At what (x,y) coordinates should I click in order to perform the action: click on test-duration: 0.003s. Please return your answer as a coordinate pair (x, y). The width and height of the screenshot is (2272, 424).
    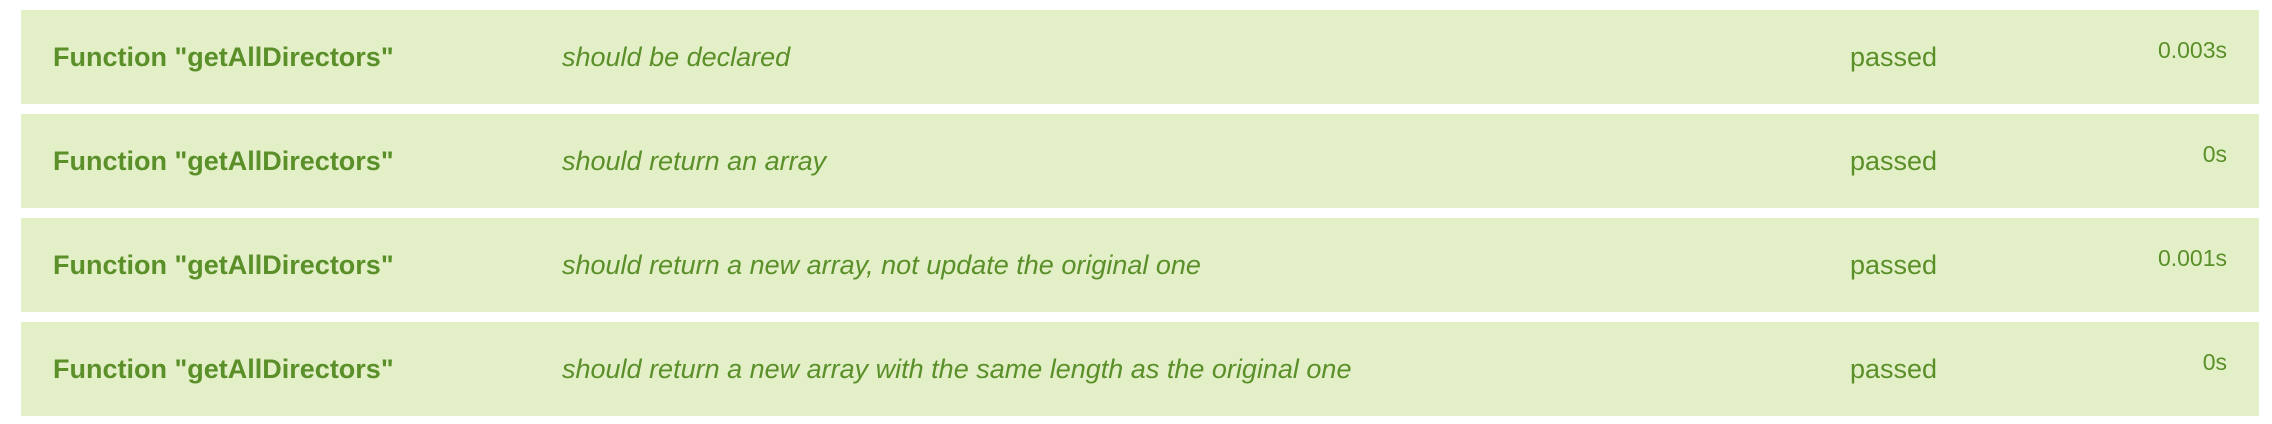
    Looking at the image, I should click on (2192, 50).